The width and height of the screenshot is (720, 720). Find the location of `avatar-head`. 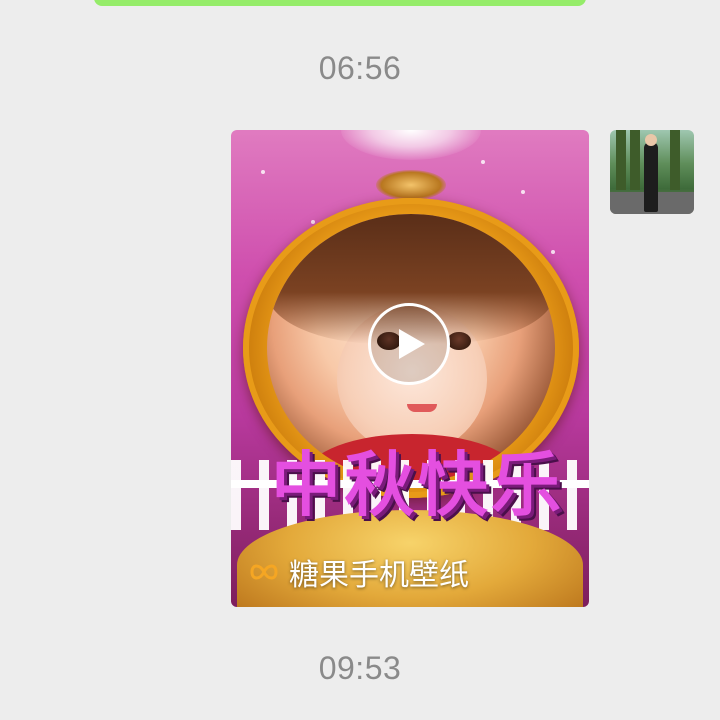

avatar-head is located at coordinates (651, 140).